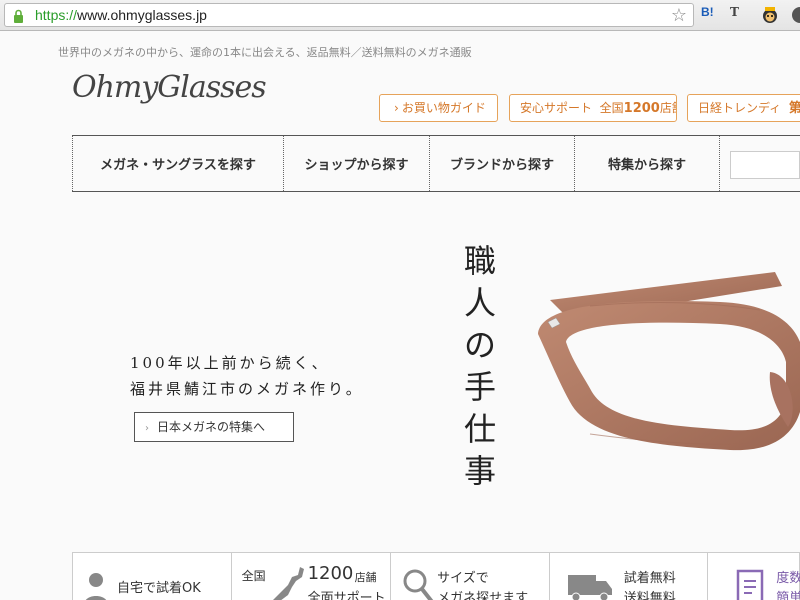 The image size is (800, 600). I want to click on feature-prescription: 度数 簡単, so click(754, 576).